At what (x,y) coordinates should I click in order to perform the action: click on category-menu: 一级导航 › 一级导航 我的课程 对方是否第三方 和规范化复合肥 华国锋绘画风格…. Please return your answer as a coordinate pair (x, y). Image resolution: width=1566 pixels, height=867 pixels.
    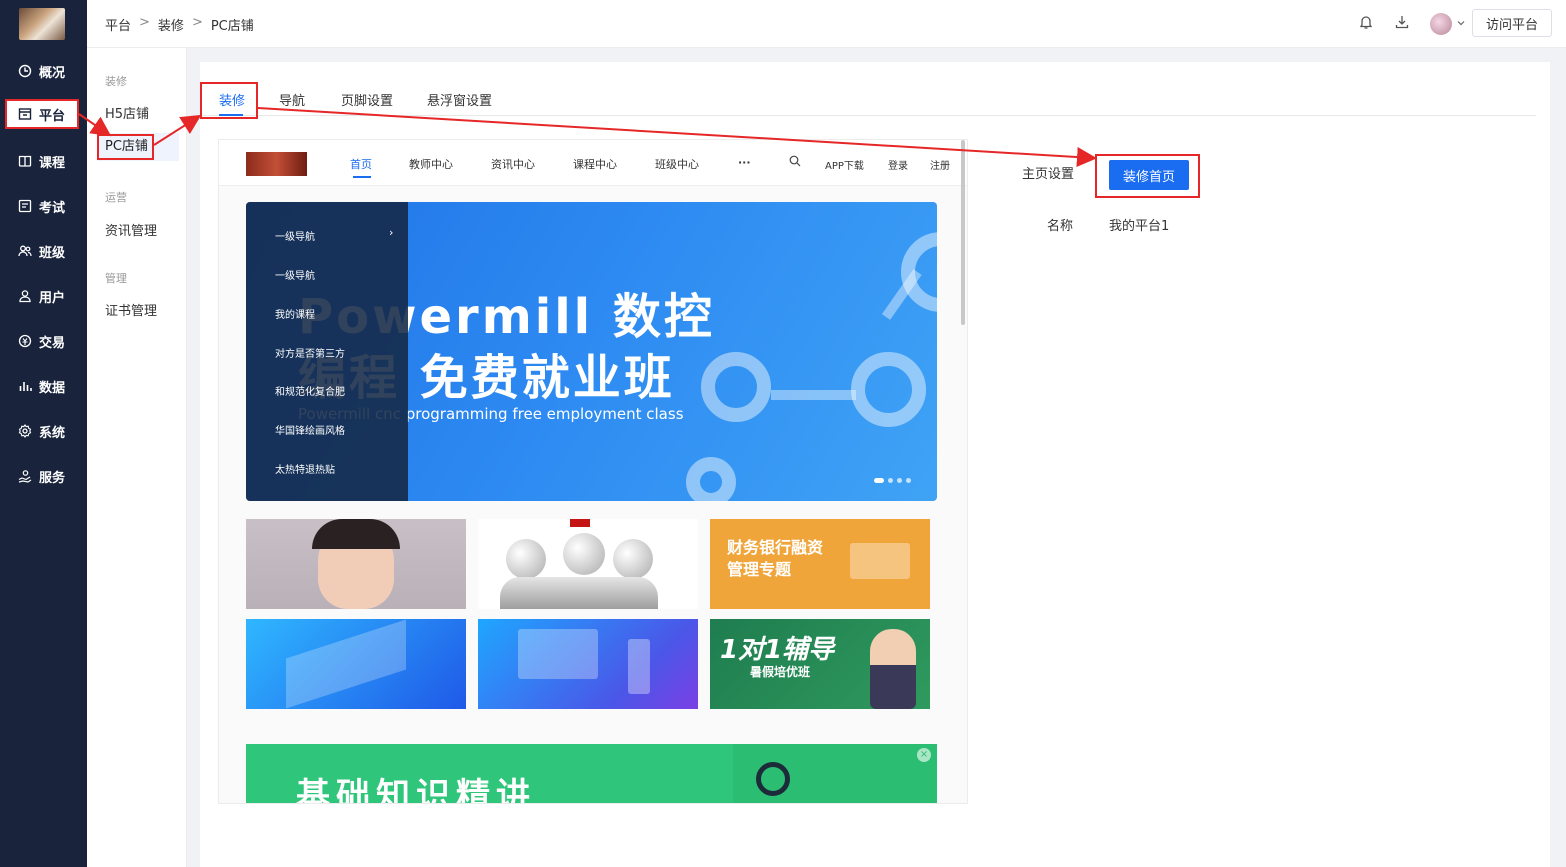
    Looking at the image, I should click on (327, 351).